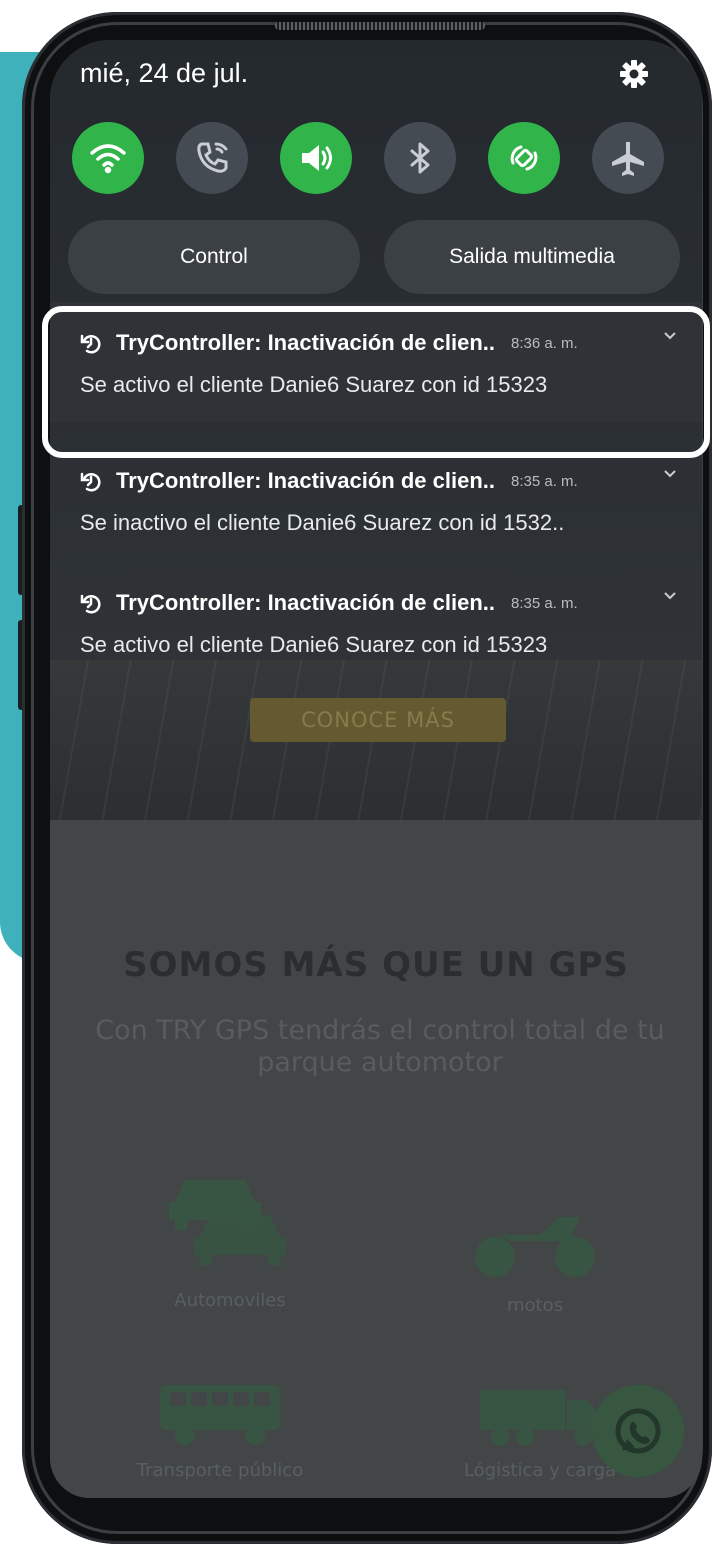 The image size is (713, 1544). I want to click on bluetooth-icon, so click(420, 158).